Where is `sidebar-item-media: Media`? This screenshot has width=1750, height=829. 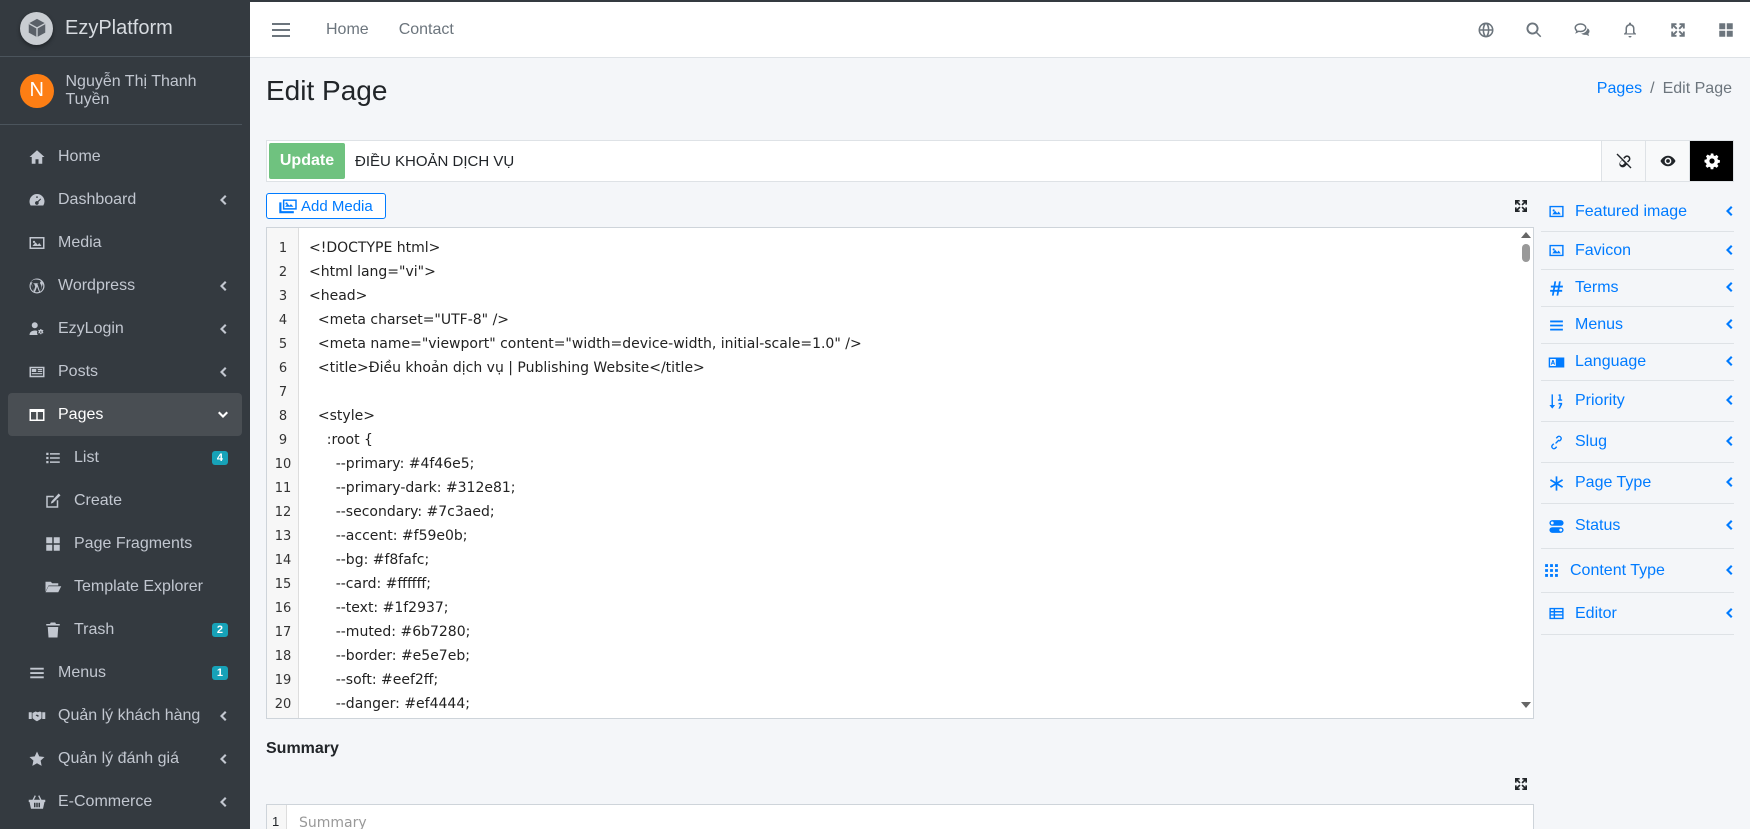
sidebar-item-media: Media is located at coordinates (125, 242).